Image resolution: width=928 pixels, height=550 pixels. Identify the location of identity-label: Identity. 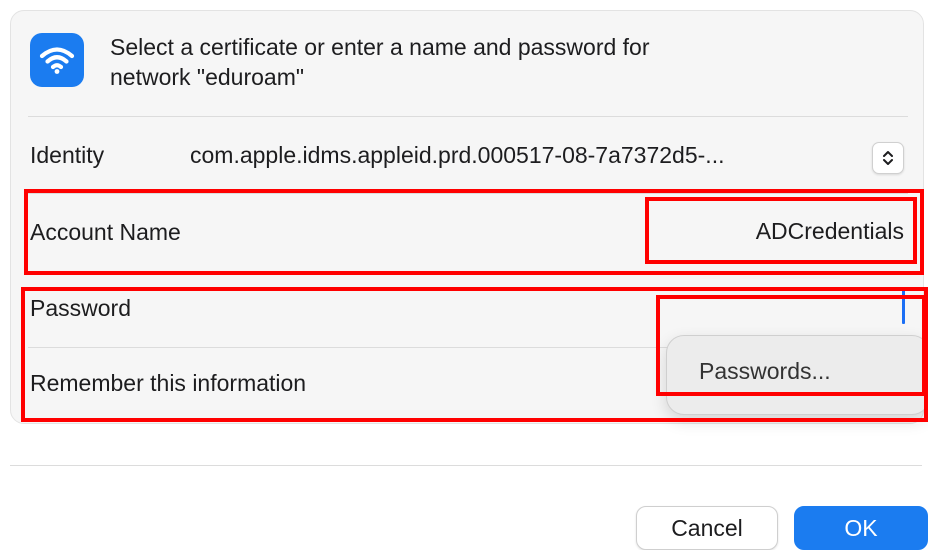
(67, 155).